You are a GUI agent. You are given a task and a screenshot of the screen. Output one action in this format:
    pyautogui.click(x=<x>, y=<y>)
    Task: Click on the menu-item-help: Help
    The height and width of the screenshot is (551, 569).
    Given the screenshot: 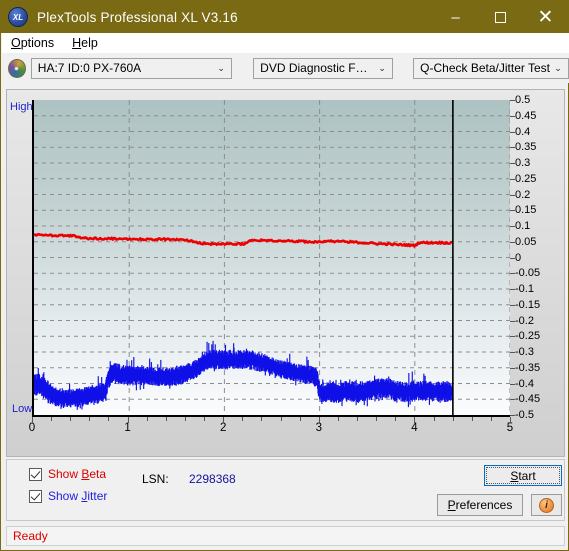 What is the action you would take?
    pyautogui.click(x=85, y=43)
    